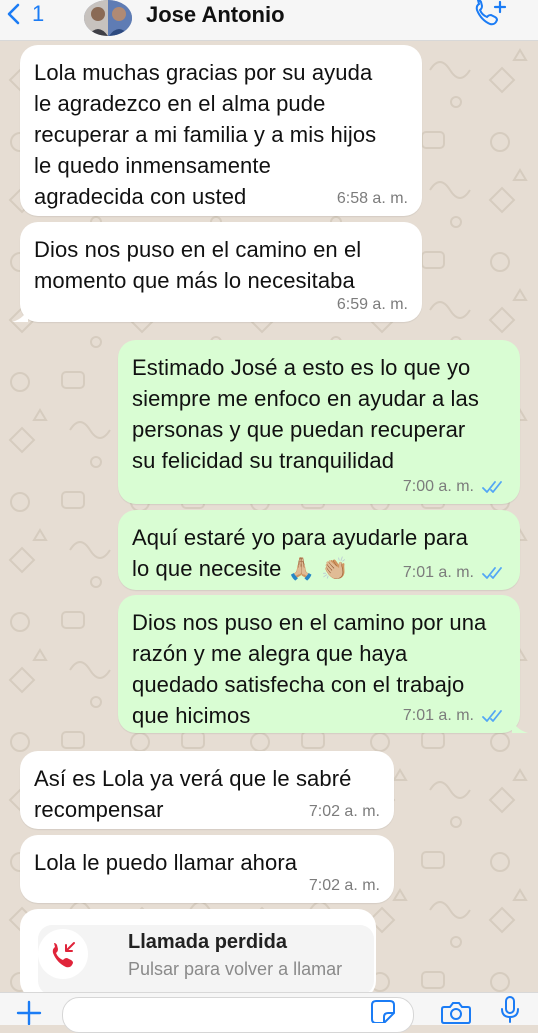 This screenshot has width=538, height=1033. What do you see at coordinates (38, 13) in the screenshot?
I see `unread-count: 1` at bounding box center [38, 13].